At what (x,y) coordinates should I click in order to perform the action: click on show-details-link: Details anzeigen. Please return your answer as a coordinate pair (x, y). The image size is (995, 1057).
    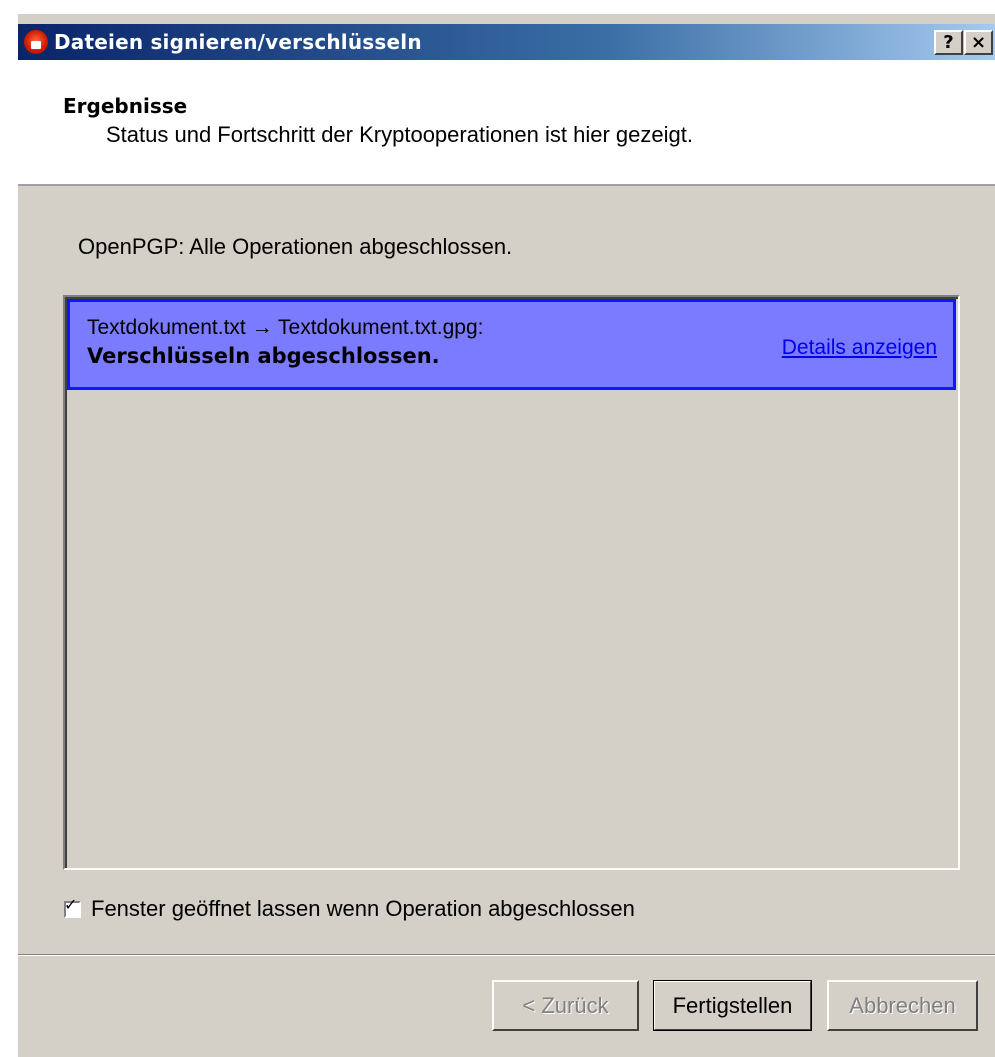
    Looking at the image, I should click on (859, 348).